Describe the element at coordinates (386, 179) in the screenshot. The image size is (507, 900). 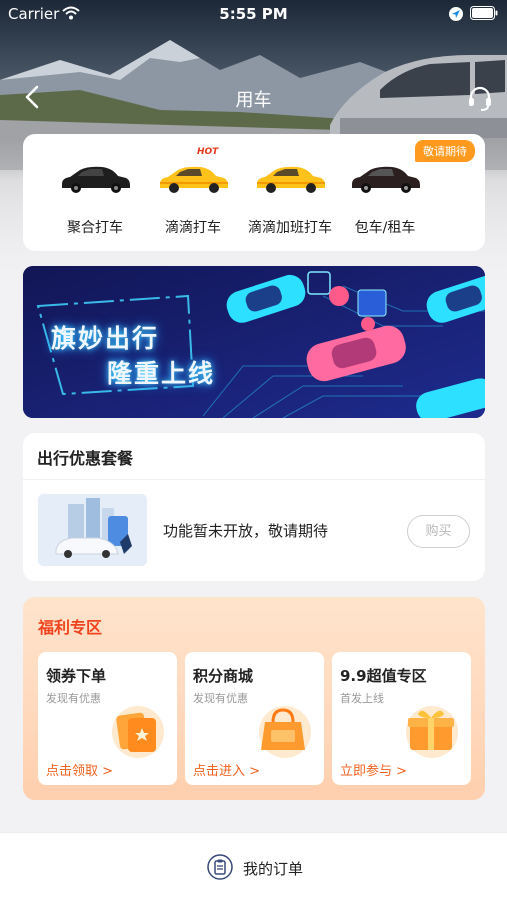
I see `sedan-car-icon` at that location.